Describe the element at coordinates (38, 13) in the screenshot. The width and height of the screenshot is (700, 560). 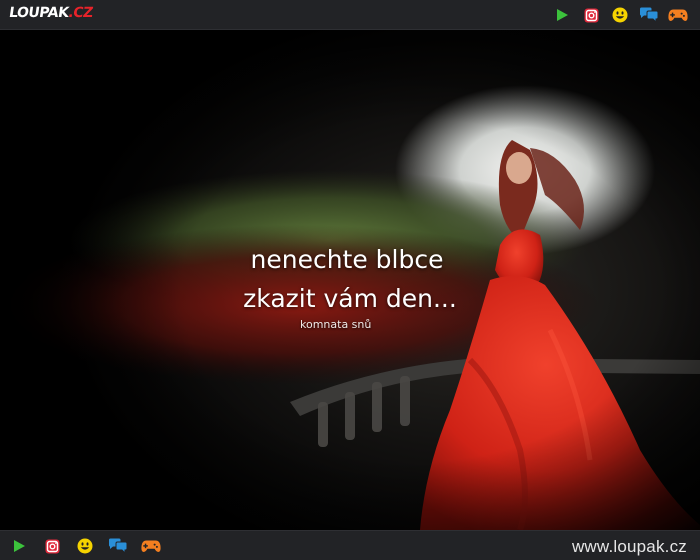
I see `logo-main-text: LOUPAK` at that location.